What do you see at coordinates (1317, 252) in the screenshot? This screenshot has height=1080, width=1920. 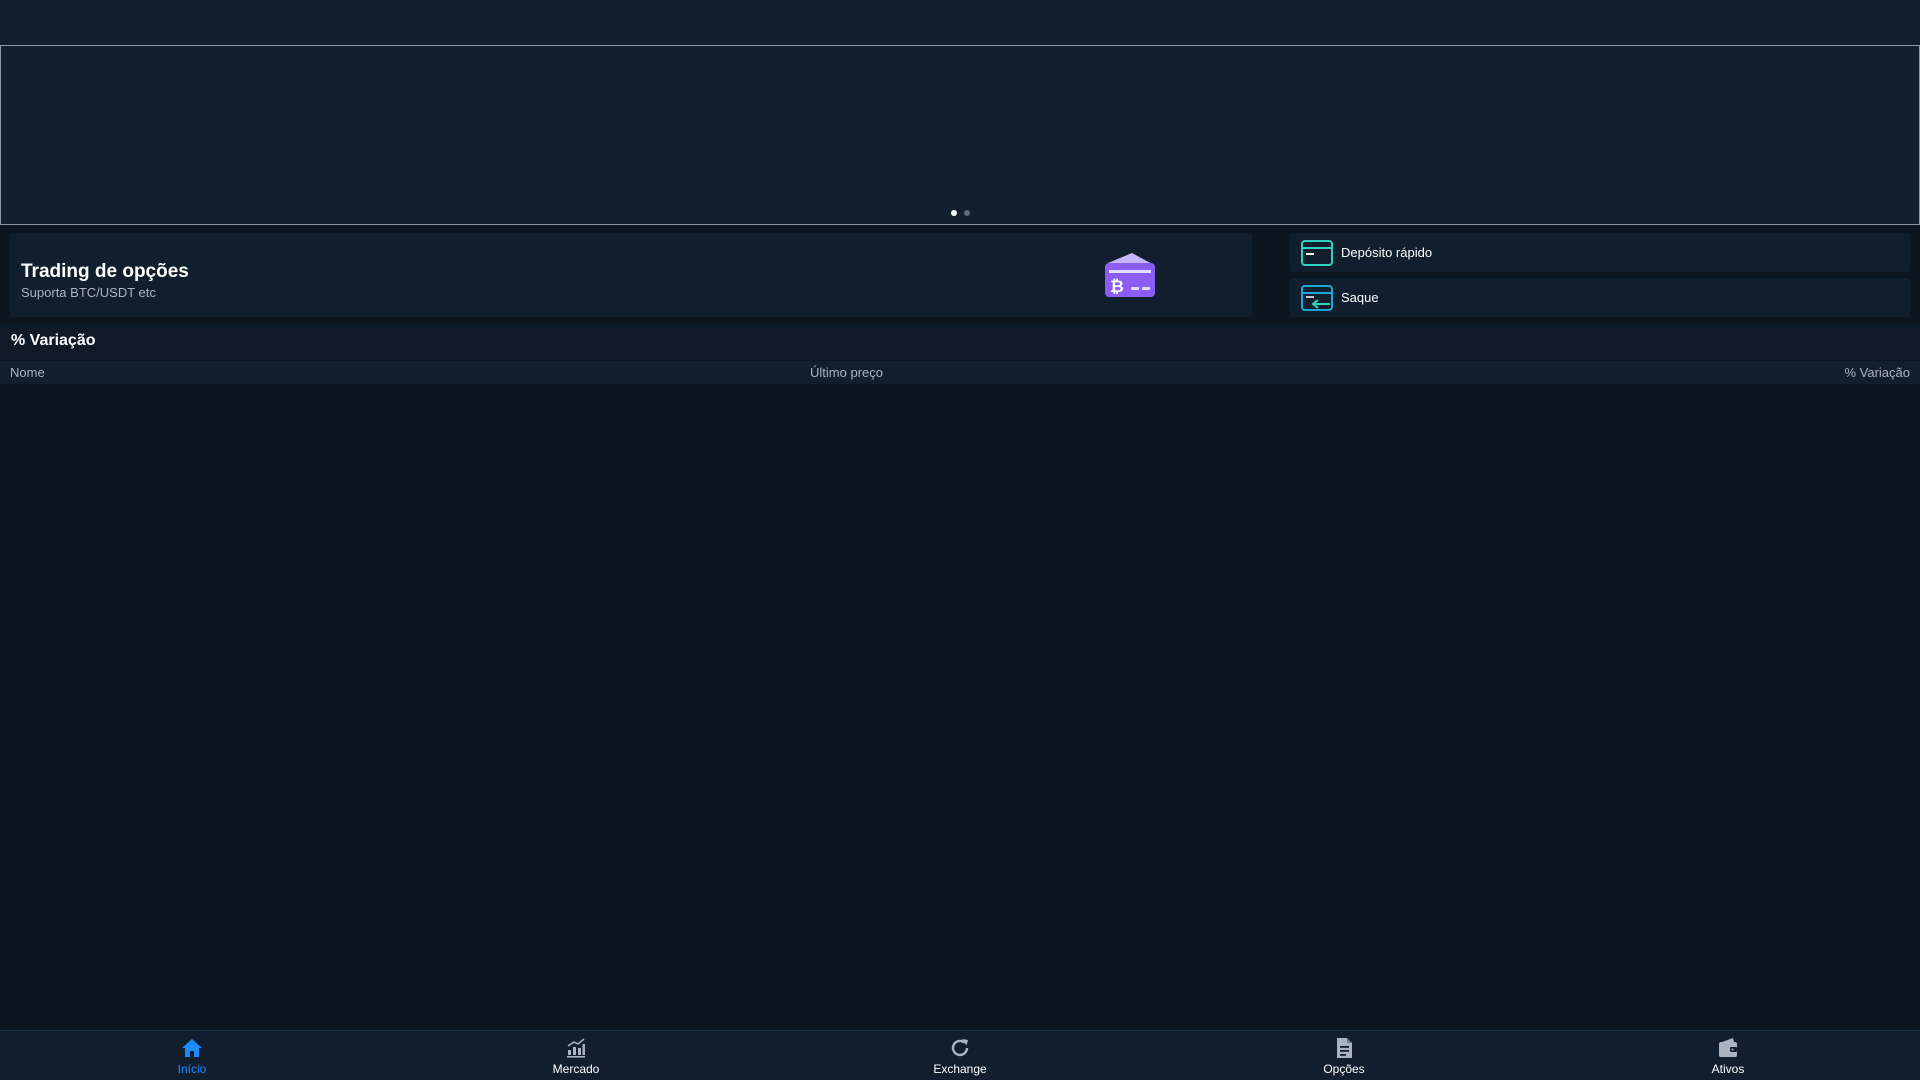 I see `credit-card-icon` at bounding box center [1317, 252].